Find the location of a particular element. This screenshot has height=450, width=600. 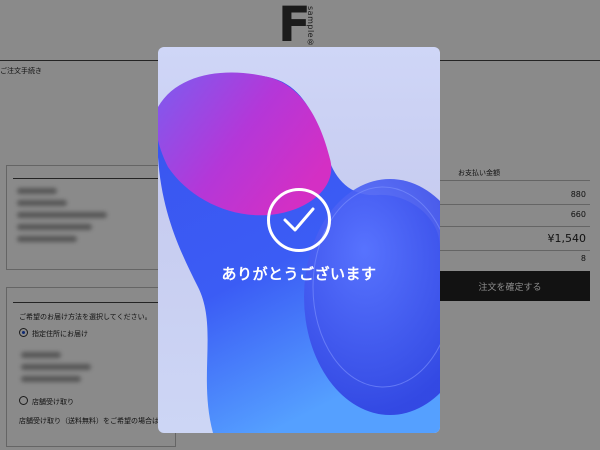

thank-you-message: ありがとうございます is located at coordinates (299, 274).